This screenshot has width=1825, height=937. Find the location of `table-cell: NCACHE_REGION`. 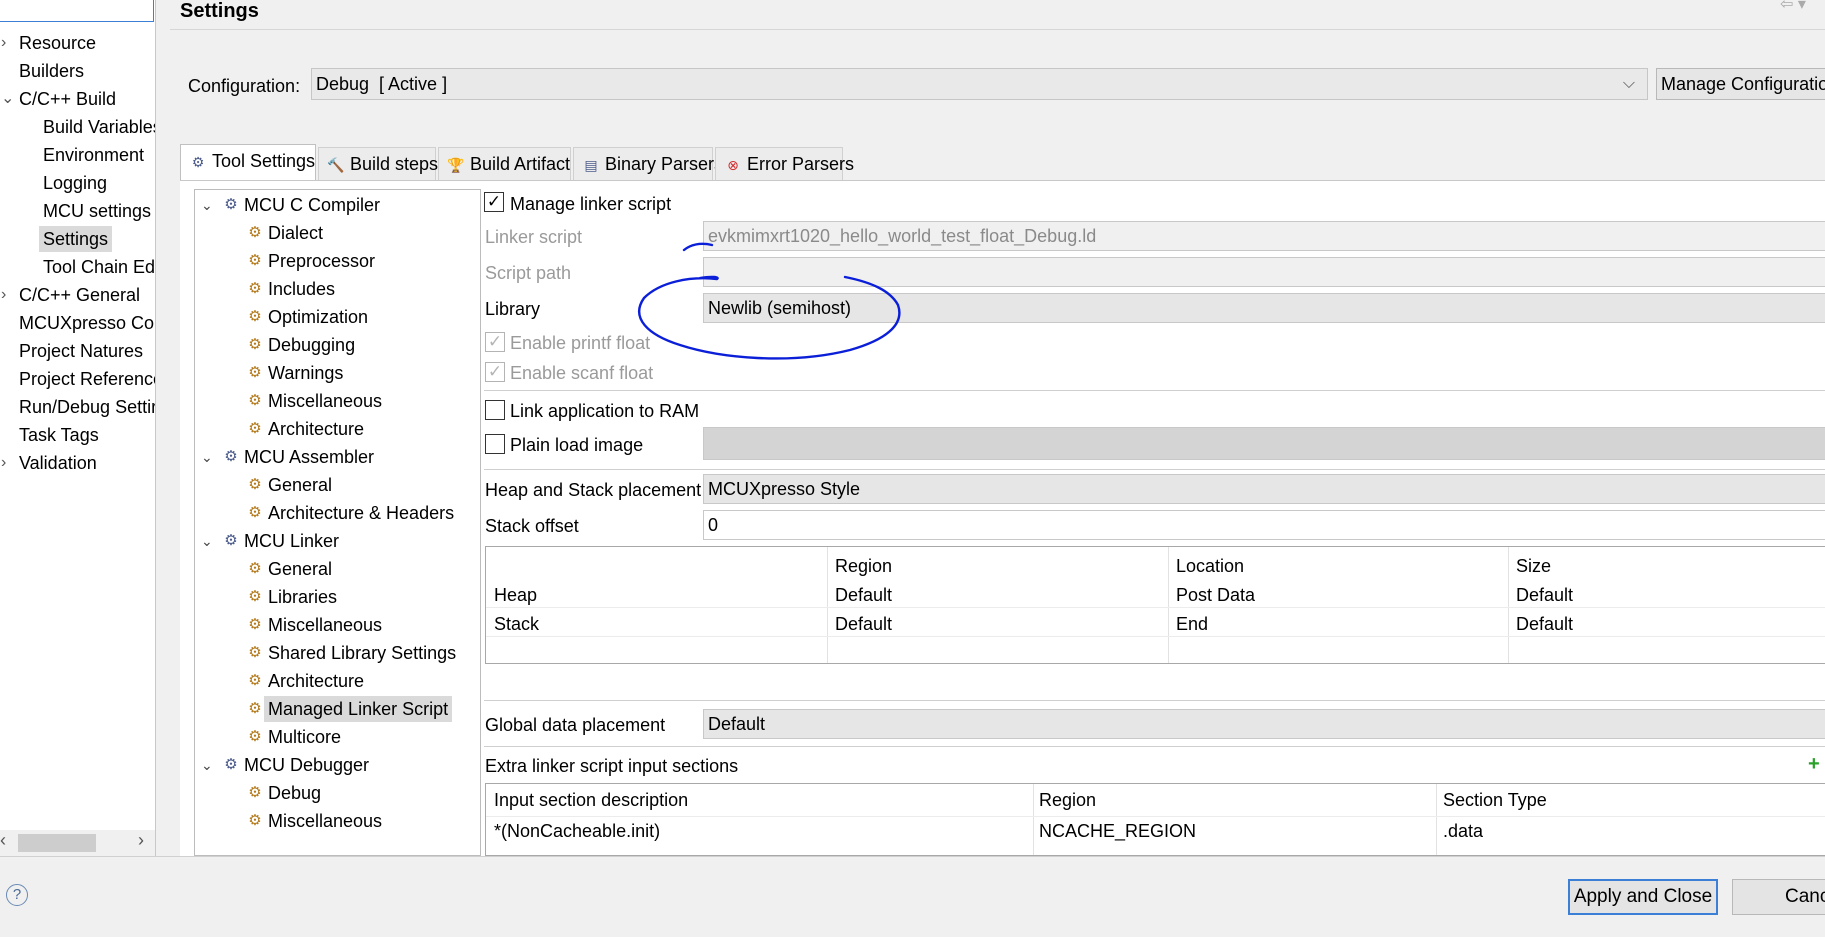

table-cell: NCACHE_REGION is located at coordinates (1117, 831).